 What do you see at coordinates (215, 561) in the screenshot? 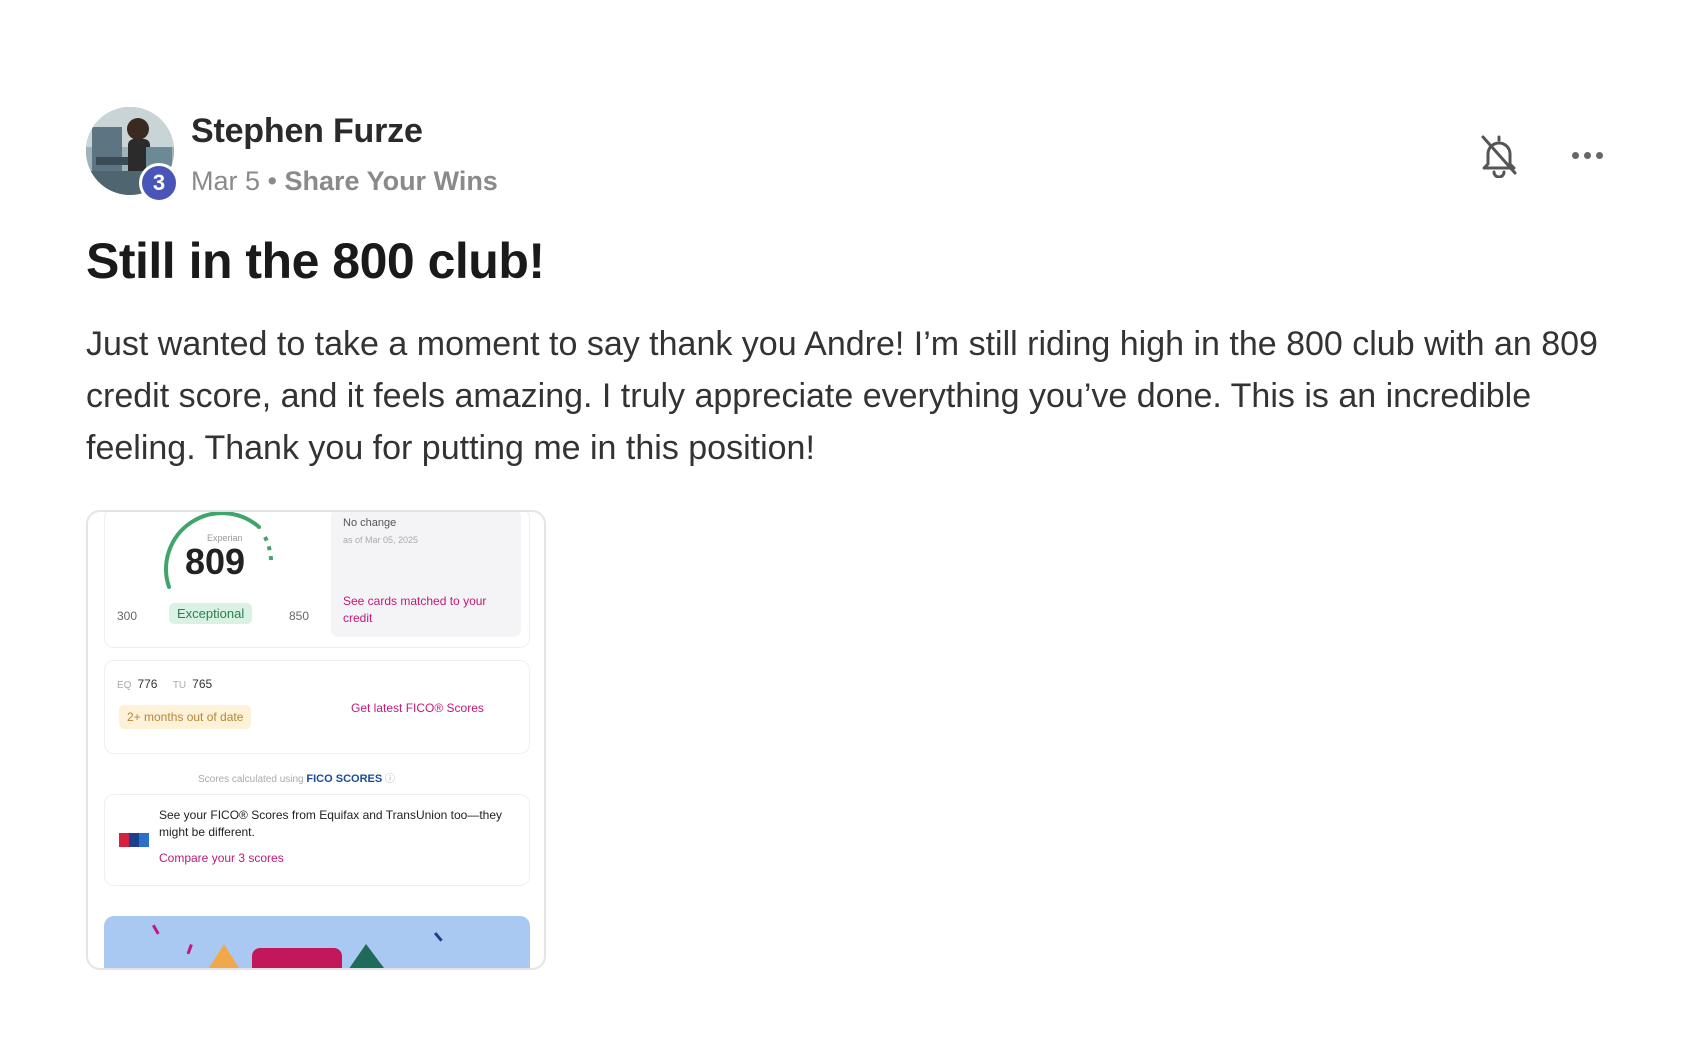
I see `credit-score: 809` at bounding box center [215, 561].